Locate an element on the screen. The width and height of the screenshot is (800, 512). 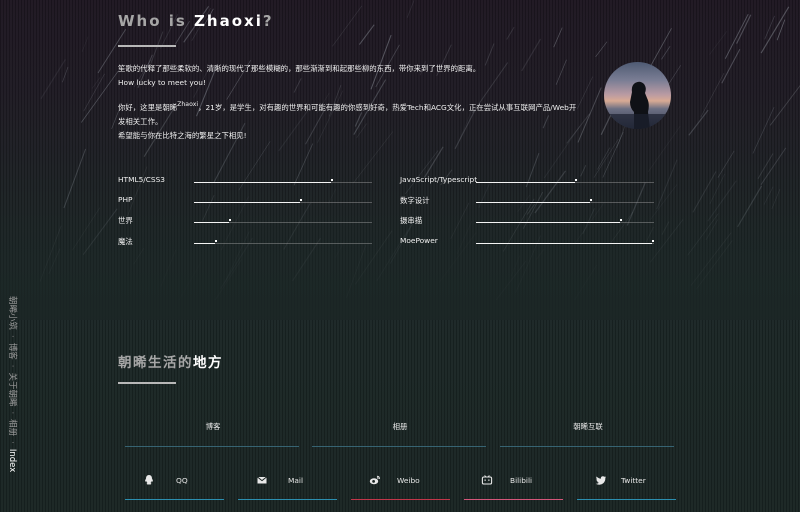
side-nav-item-blog: 博客 is located at coordinates (13, 351).